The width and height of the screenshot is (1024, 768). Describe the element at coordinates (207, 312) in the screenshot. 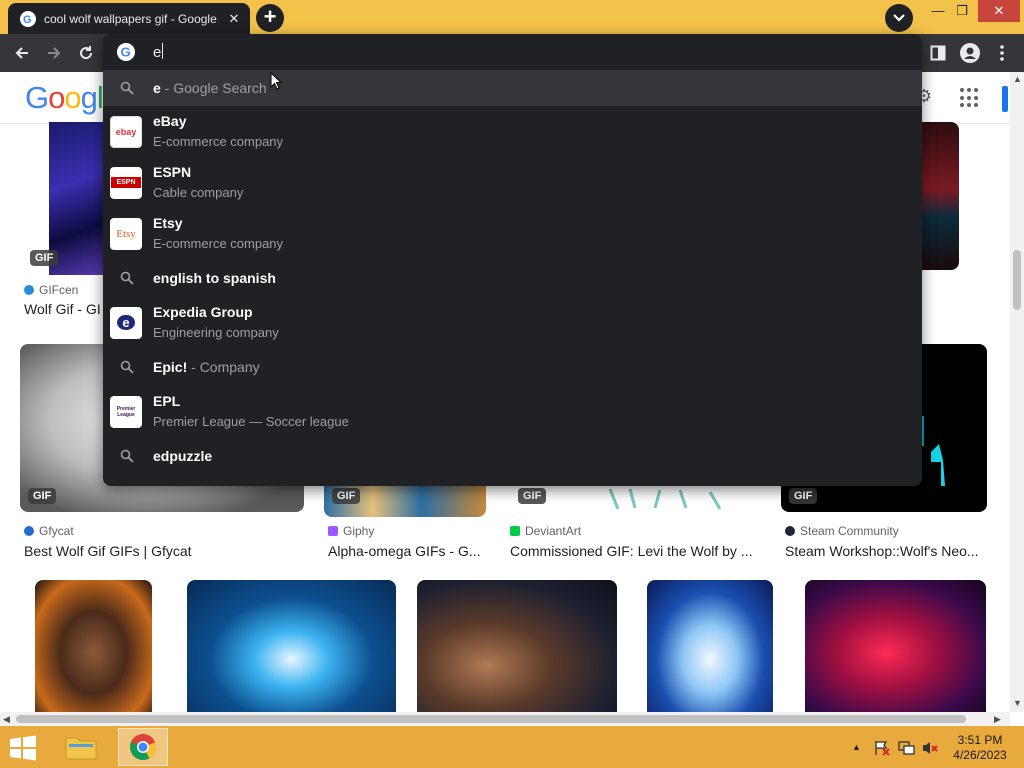

I see `suggestion-completion: xpedia Group` at that location.